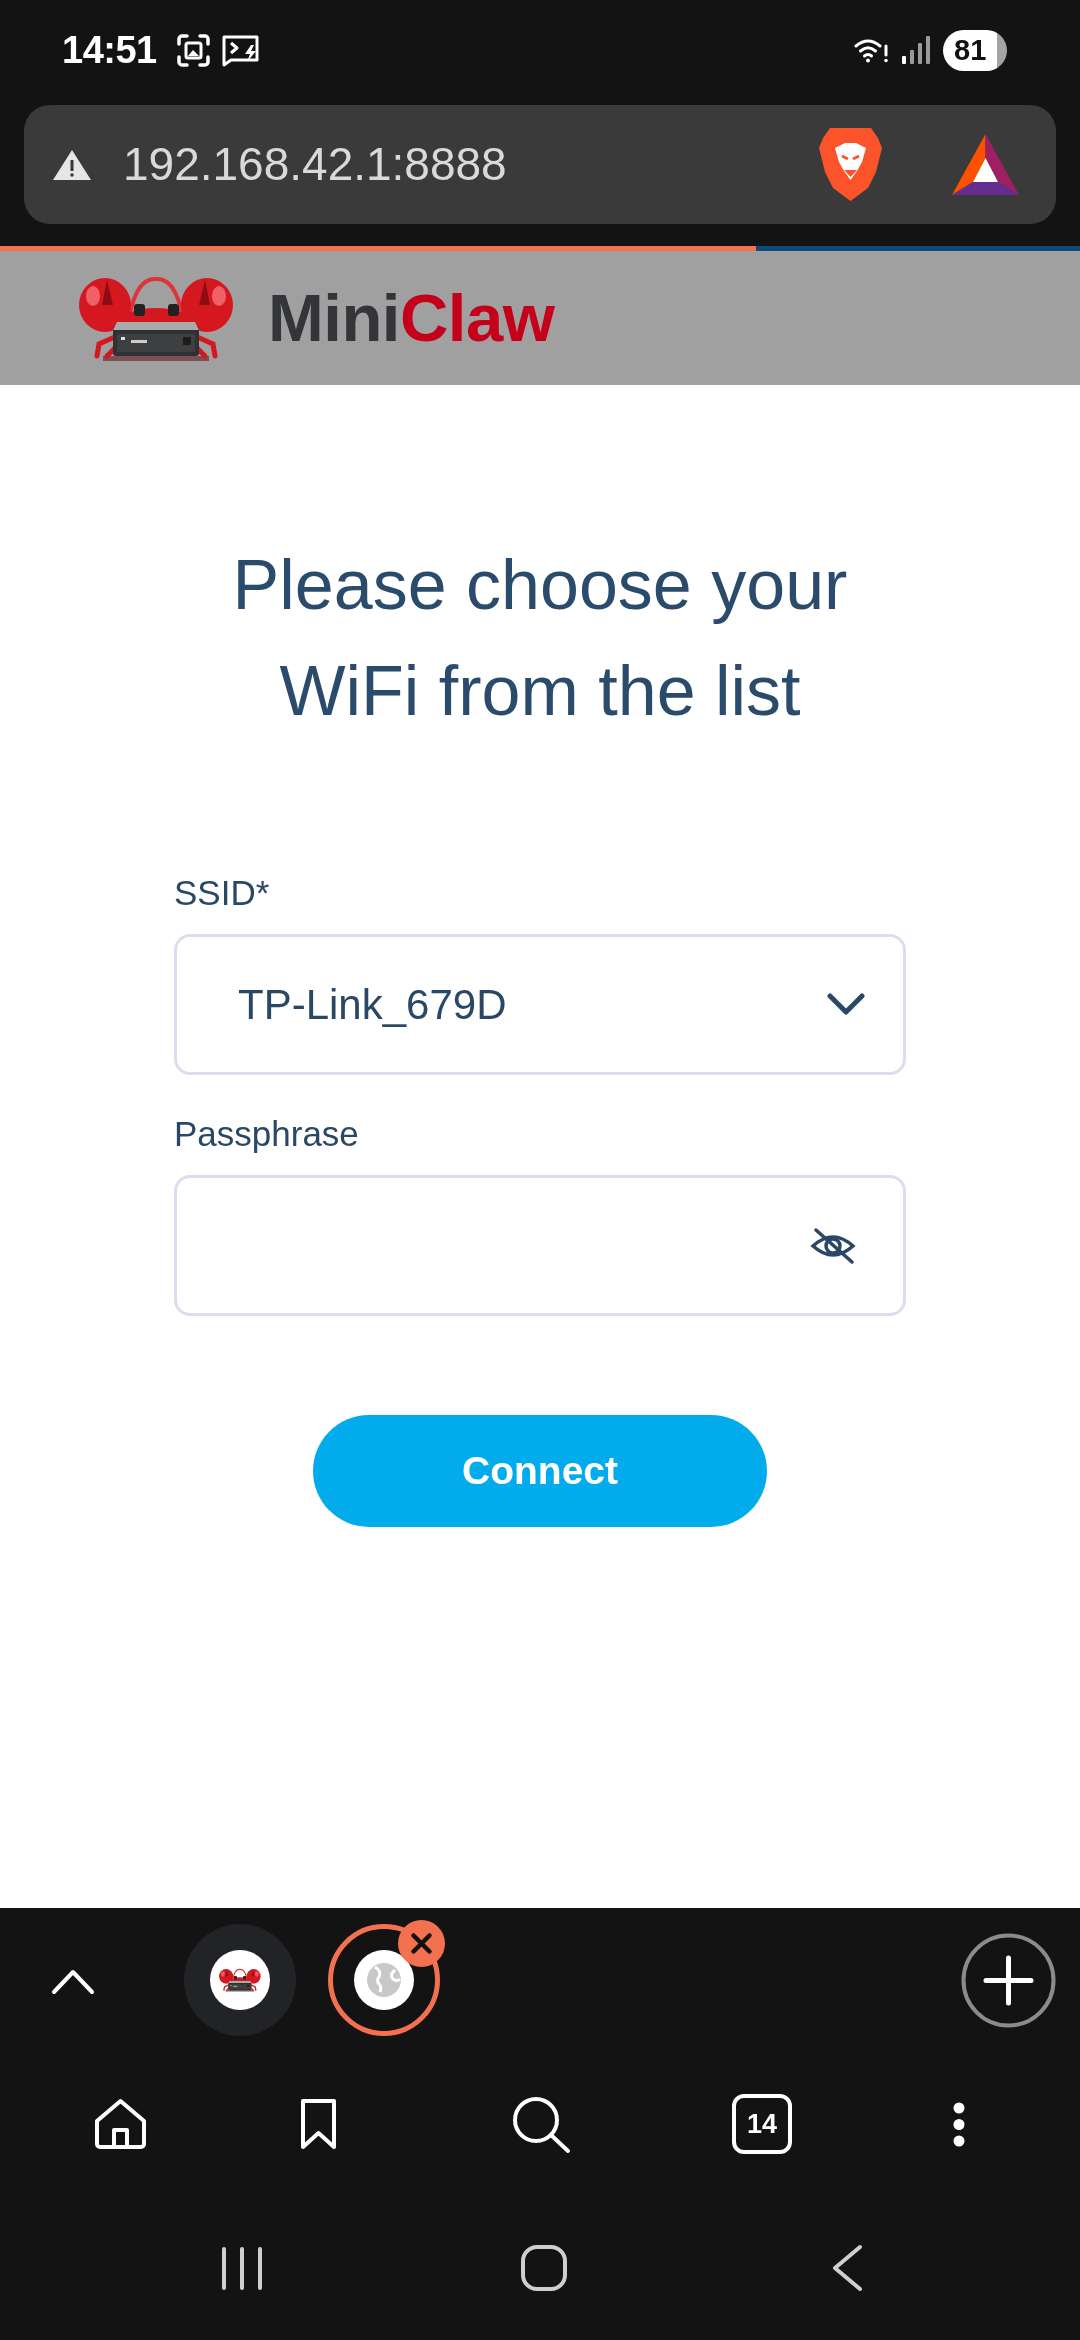  Describe the element at coordinates (193, 50) in the screenshot. I see `screenshot-icon` at that location.